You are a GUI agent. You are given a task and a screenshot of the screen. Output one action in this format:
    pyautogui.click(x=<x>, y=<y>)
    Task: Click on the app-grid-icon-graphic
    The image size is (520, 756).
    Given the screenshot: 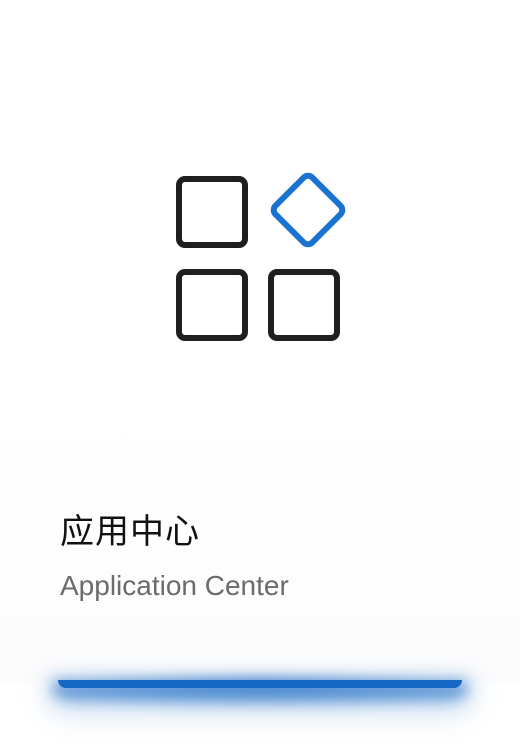 What is the action you would take?
    pyautogui.click(x=261, y=256)
    